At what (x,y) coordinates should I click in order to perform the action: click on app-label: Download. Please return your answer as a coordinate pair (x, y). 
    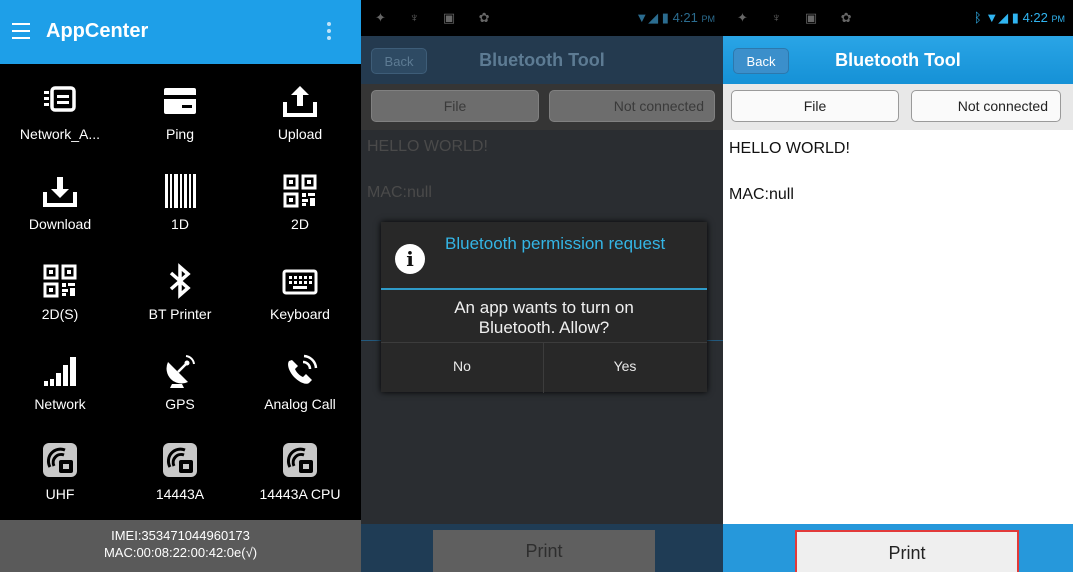
    Looking at the image, I should click on (60, 224).